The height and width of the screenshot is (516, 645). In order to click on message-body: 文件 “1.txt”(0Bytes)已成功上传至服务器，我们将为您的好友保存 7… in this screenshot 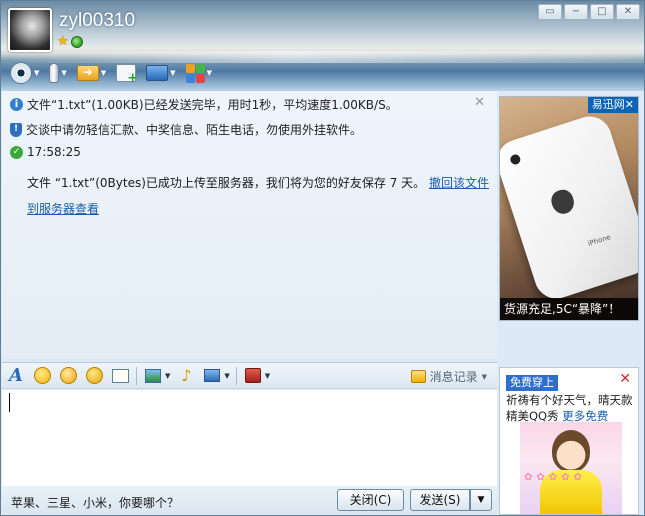, I will do `click(260, 196)`.